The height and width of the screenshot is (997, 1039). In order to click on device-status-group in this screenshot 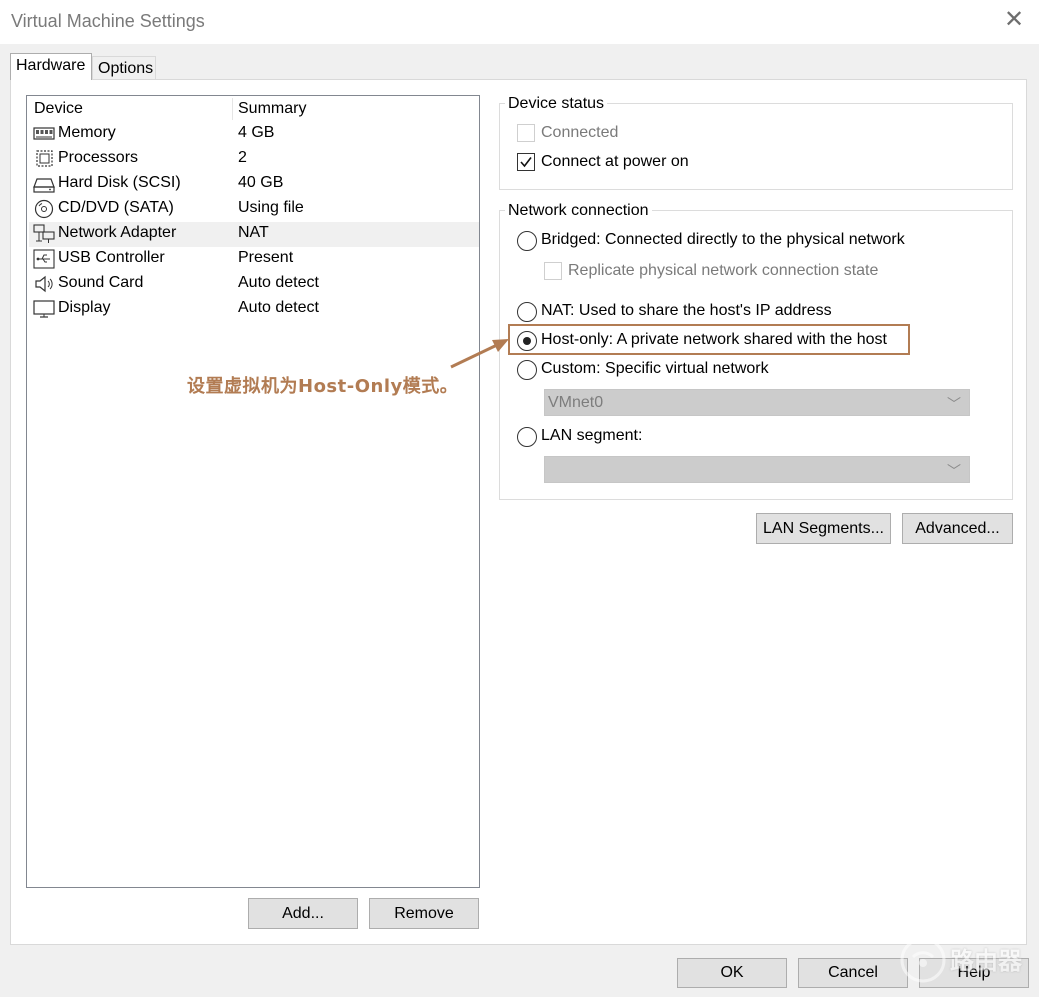, I will do `click(756, 146)`.